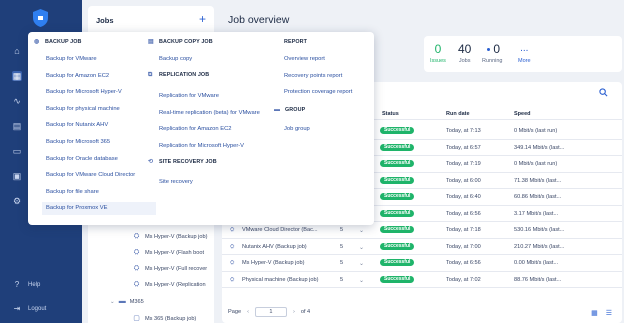  Describe the element at coordinates (17, 76) in the screenshot. I see `dashboard-icon: ▦` at that location.